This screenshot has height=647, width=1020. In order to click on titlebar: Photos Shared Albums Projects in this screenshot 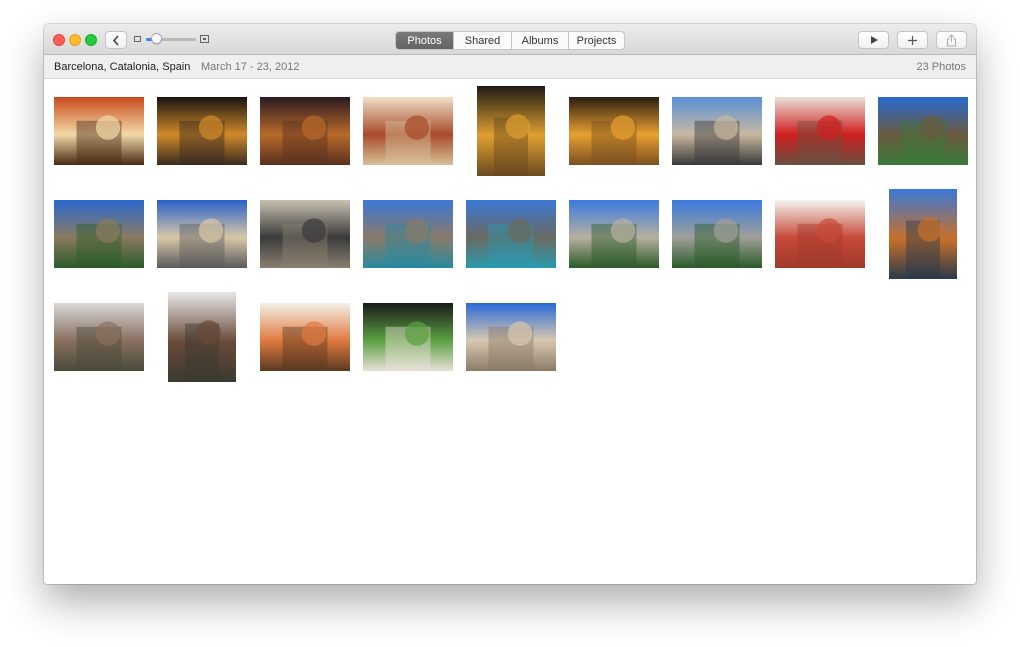, I will do `click(510, 39)`.